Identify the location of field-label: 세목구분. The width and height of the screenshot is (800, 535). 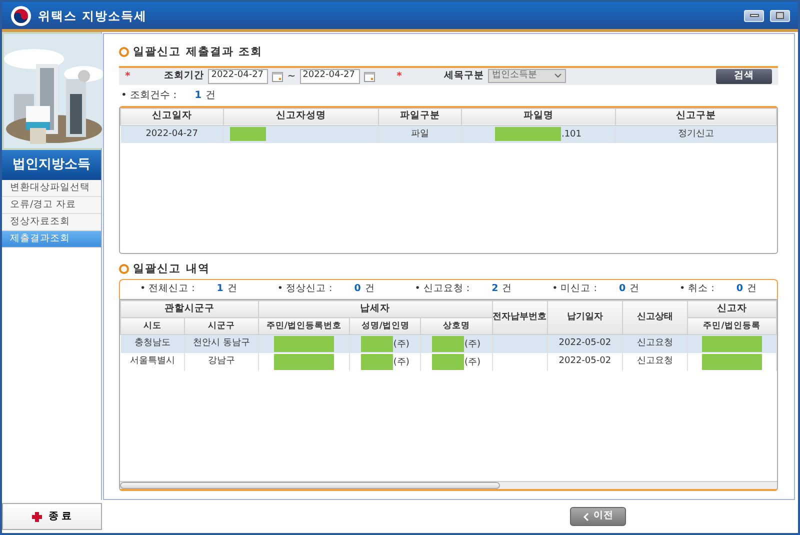
(464, 75).